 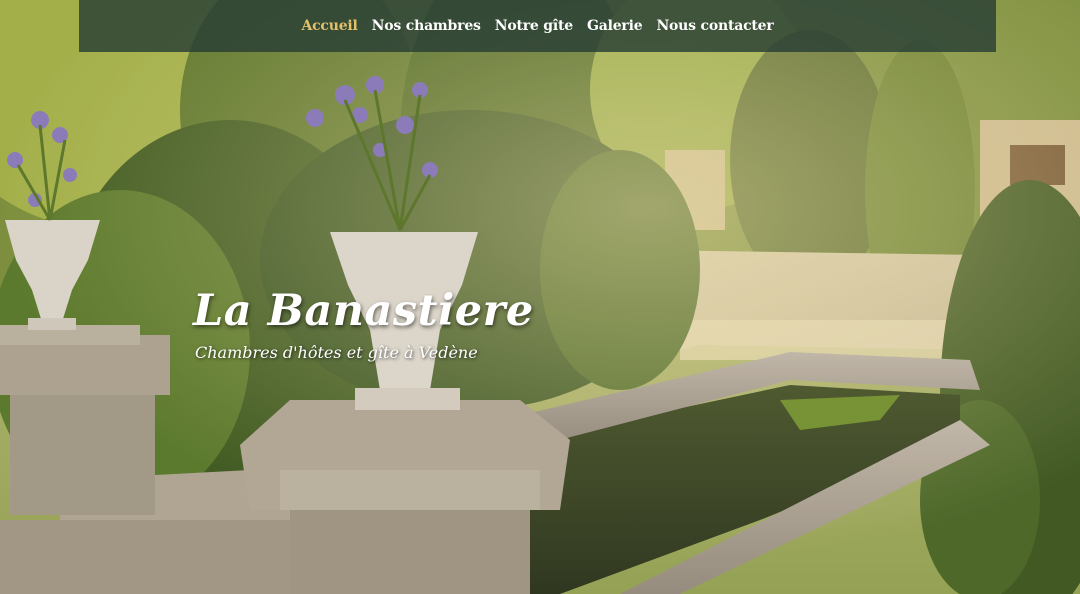 I want to click on nav-item-nos-chambres: Nos chambres, so click(x=426, y=26).